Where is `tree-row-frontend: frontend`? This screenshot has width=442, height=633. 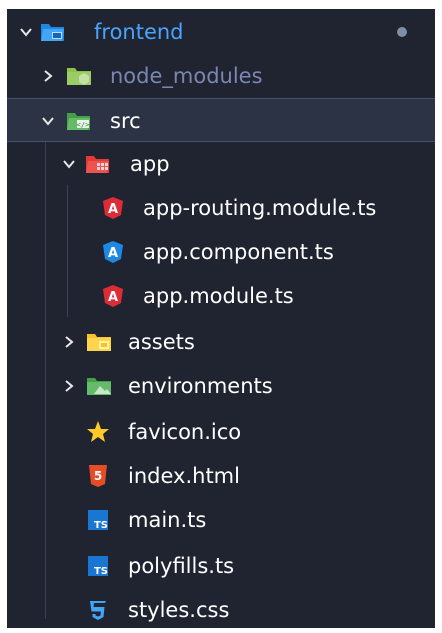 tree-row-frontend: frontend is located at coordinates (221, 32).